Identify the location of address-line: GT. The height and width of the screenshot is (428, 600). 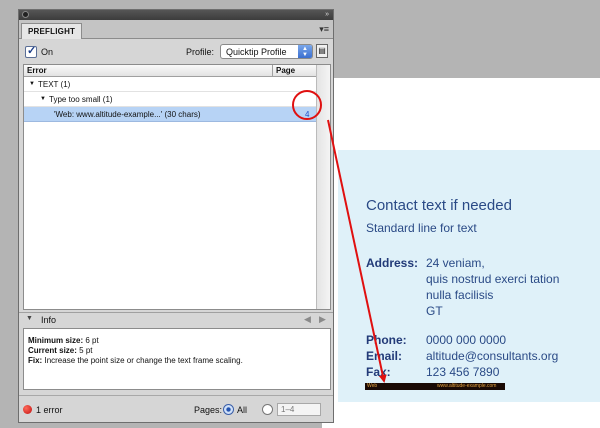
(434, 311).